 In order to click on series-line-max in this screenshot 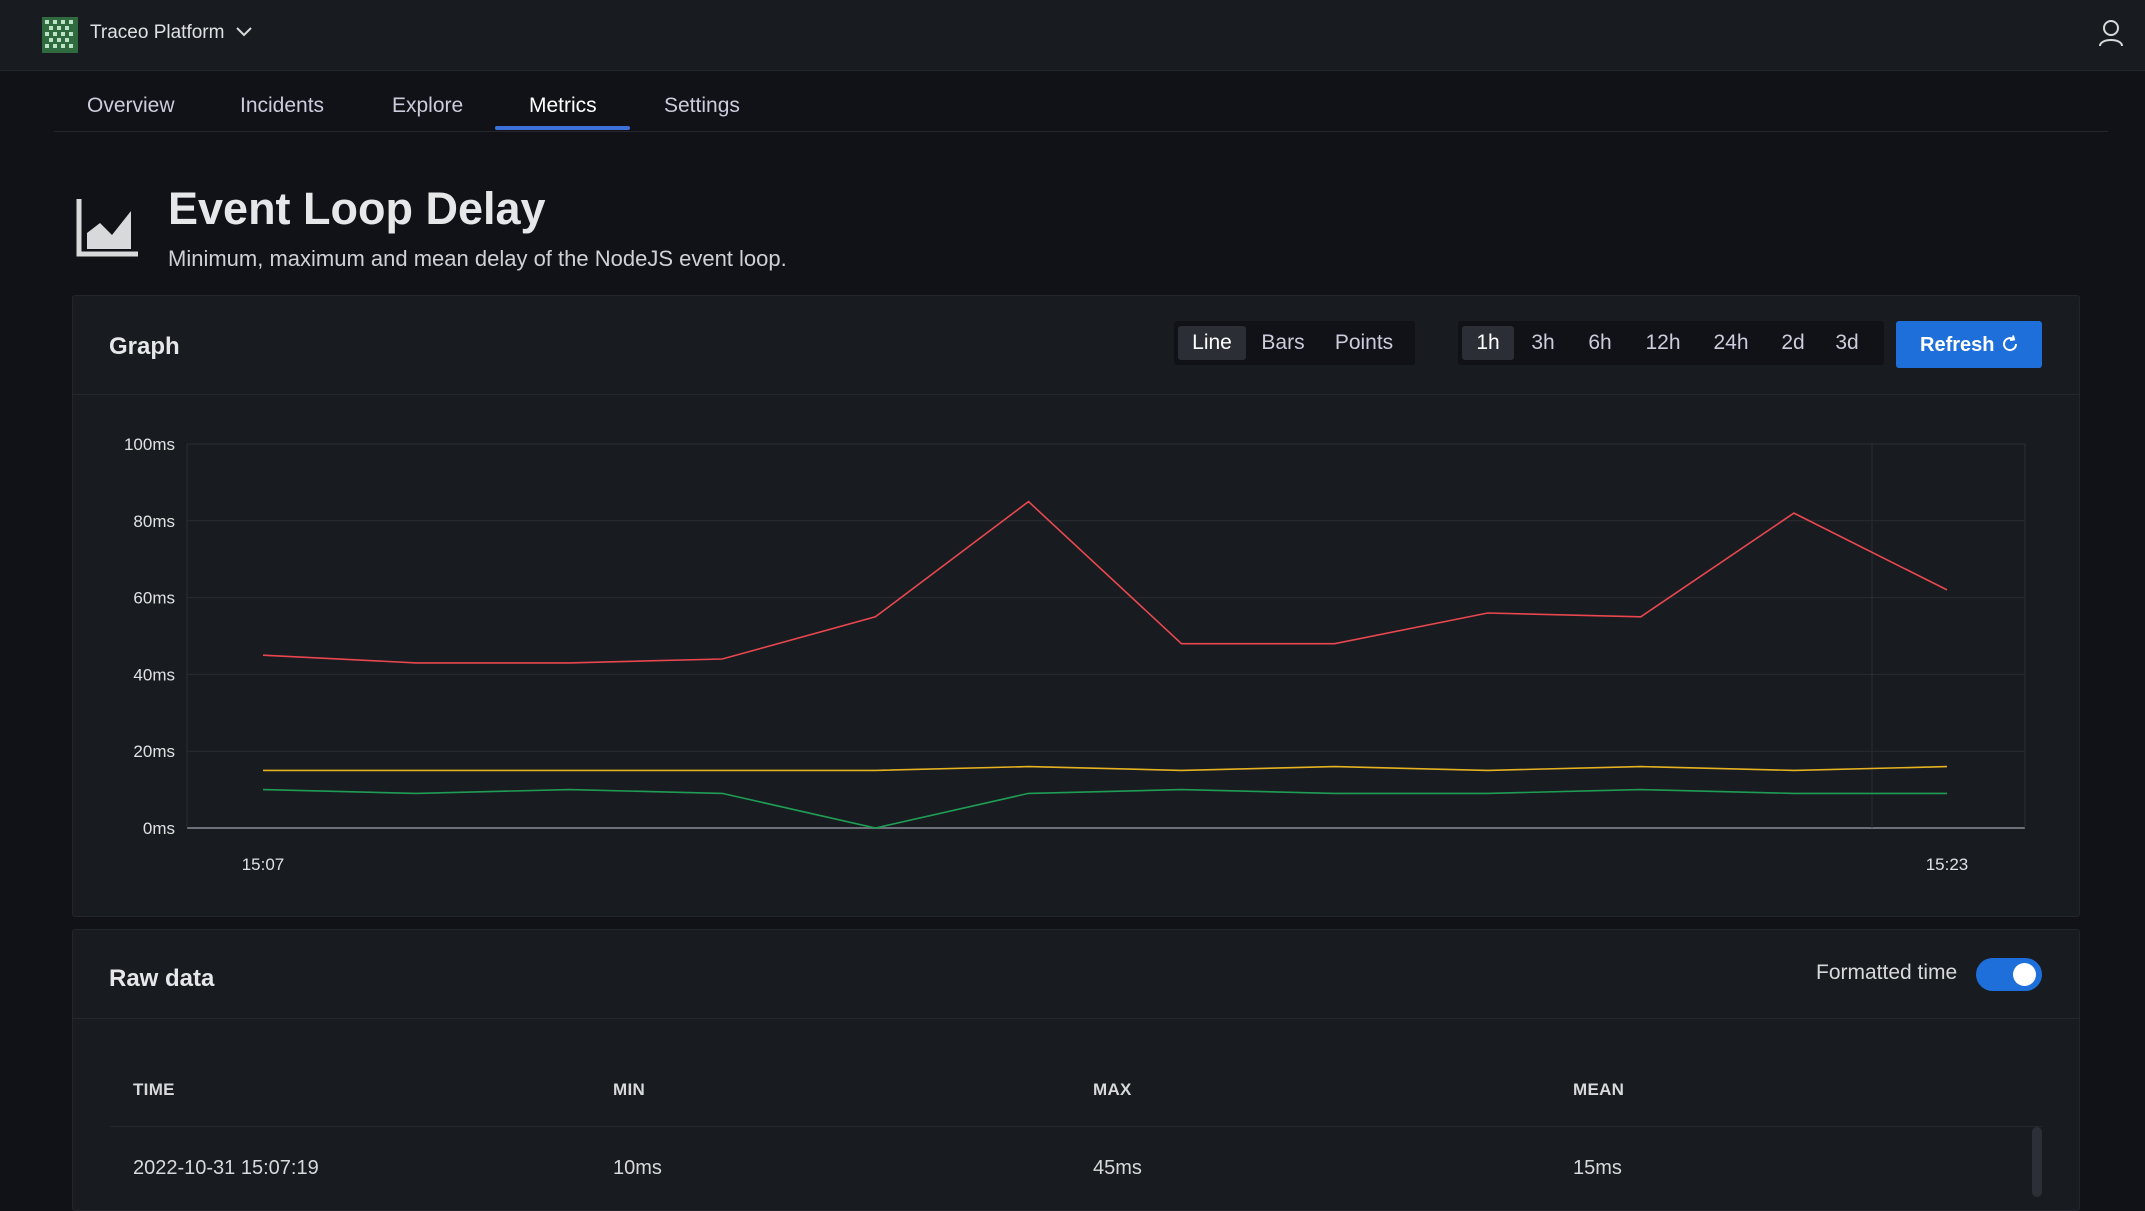, I will do `click(1105, 582)`.